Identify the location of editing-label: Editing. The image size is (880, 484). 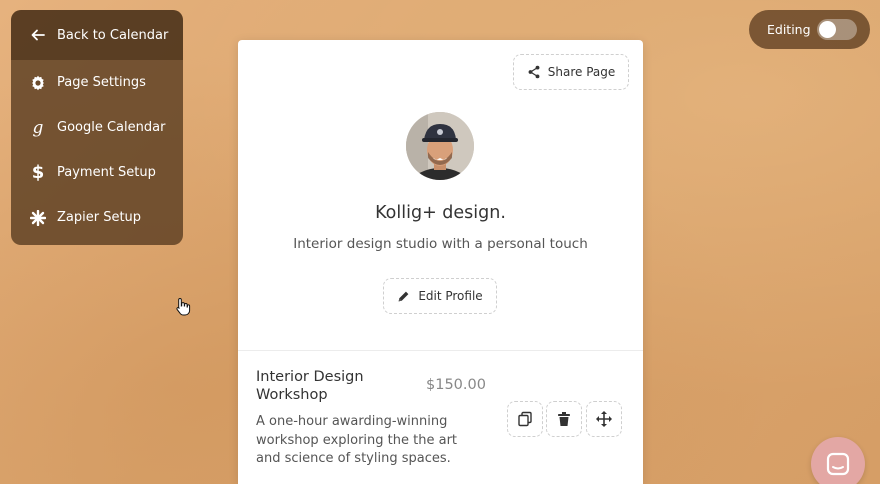
(789, 29).